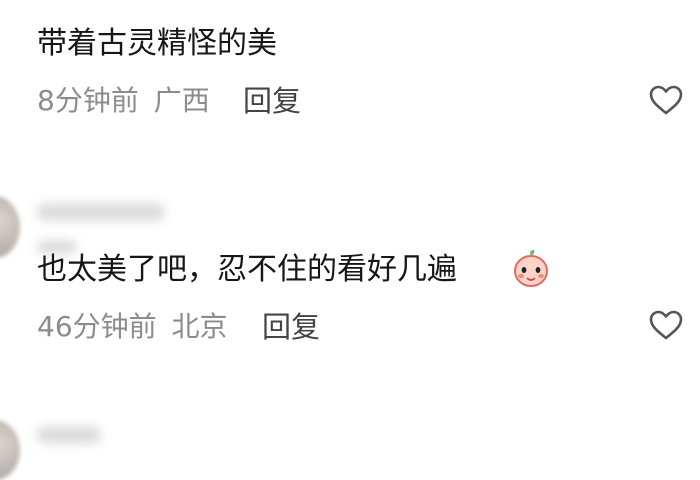 Image resolution: width=700 pixels, height=480 pixels. I want to click on comment-1-meta: 8分钟前 广西, so click(123, 101).